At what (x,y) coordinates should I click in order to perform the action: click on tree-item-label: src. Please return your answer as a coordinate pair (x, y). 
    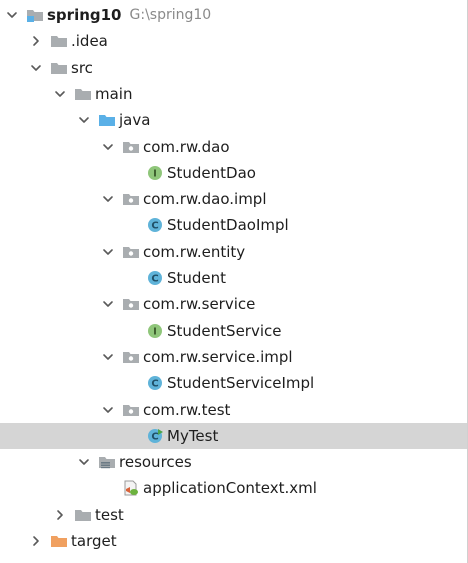
    Looking at the image, I should click on (82, 67).